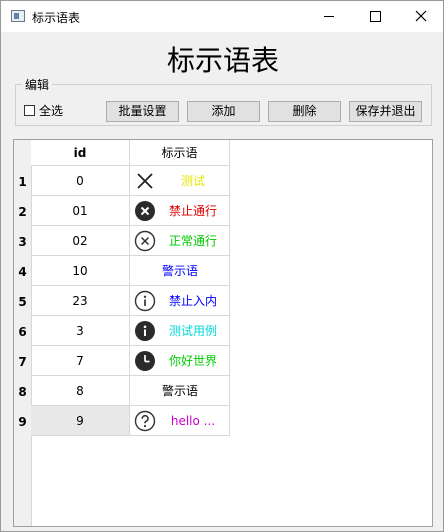 This screenshot has width=444, height=532. What do you see at coordinates (80, 421) in the screenshot?
I see `id-cell: 9` at bounding box center [80, 421].